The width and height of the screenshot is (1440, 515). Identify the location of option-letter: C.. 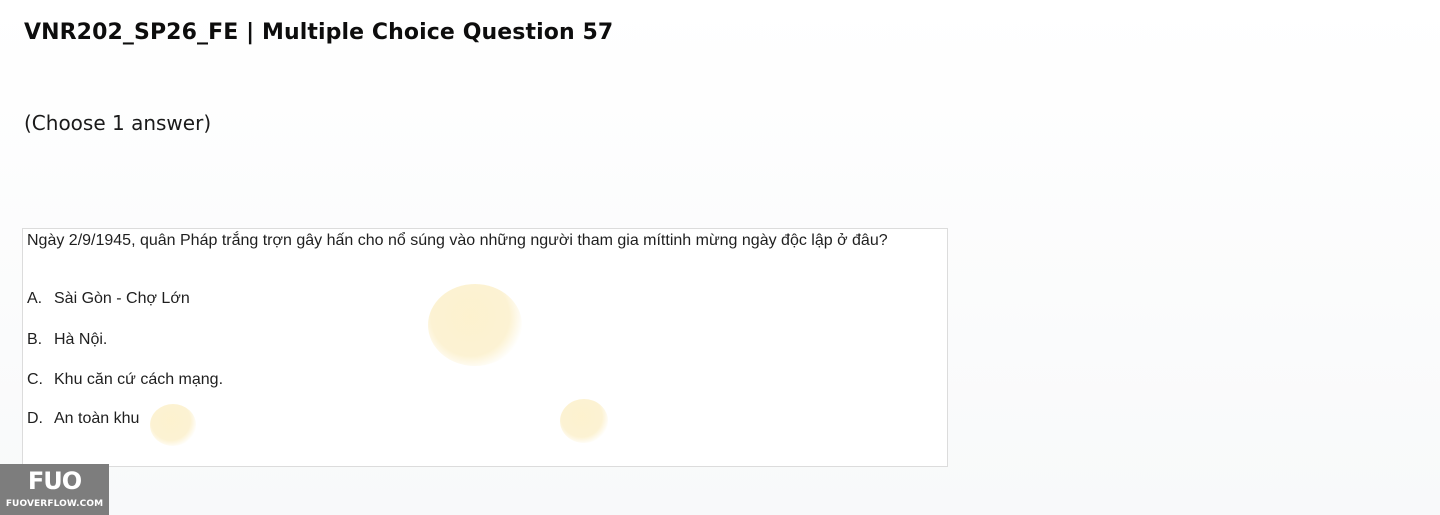
(35, 379).